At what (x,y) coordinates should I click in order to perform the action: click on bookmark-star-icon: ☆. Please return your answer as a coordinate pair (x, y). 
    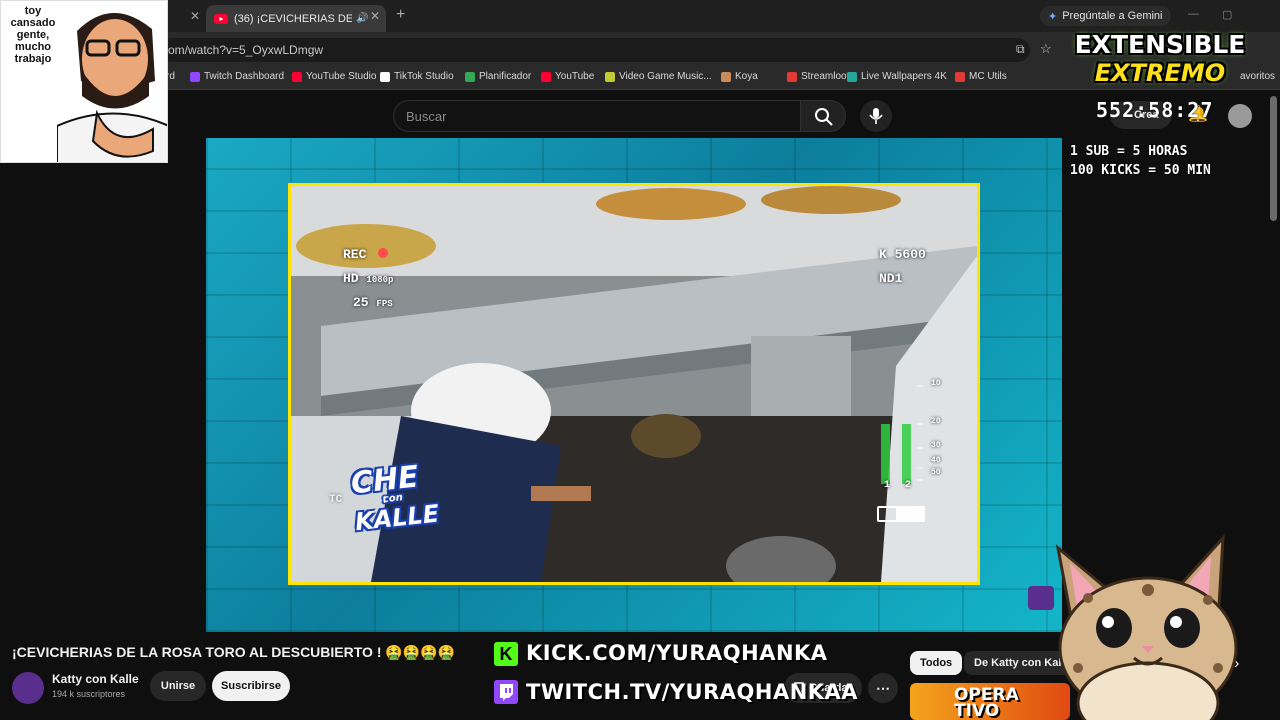
    Looking at the image, I should click on (1046, 49).